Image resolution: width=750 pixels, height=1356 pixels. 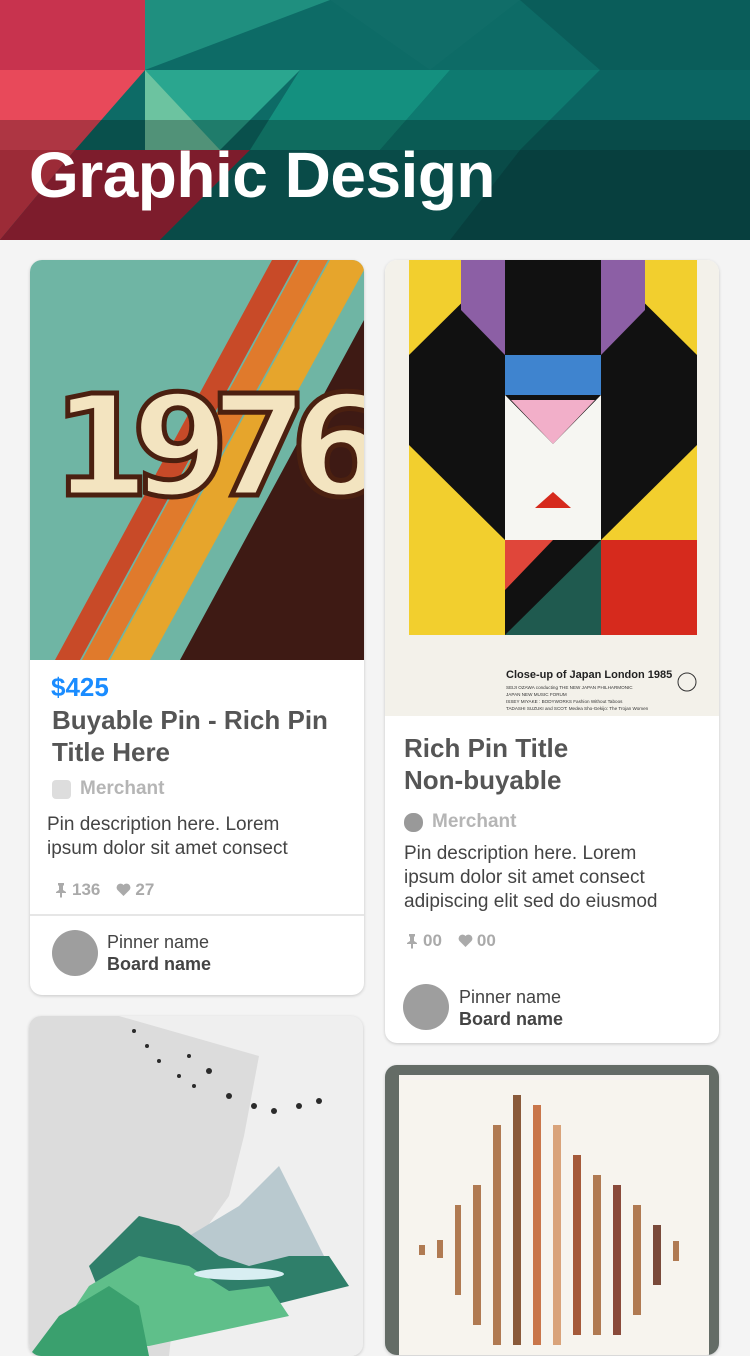 What do you see at coordinates (589, 675) in the screenshot?
I see `svg-text: Close-up of Japan London 1985` at bounding box center [589, 675].